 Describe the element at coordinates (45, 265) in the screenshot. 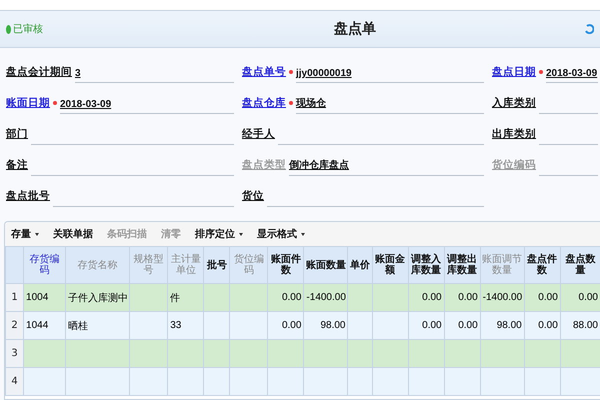

I see `column-header: 存货编码` at that location.